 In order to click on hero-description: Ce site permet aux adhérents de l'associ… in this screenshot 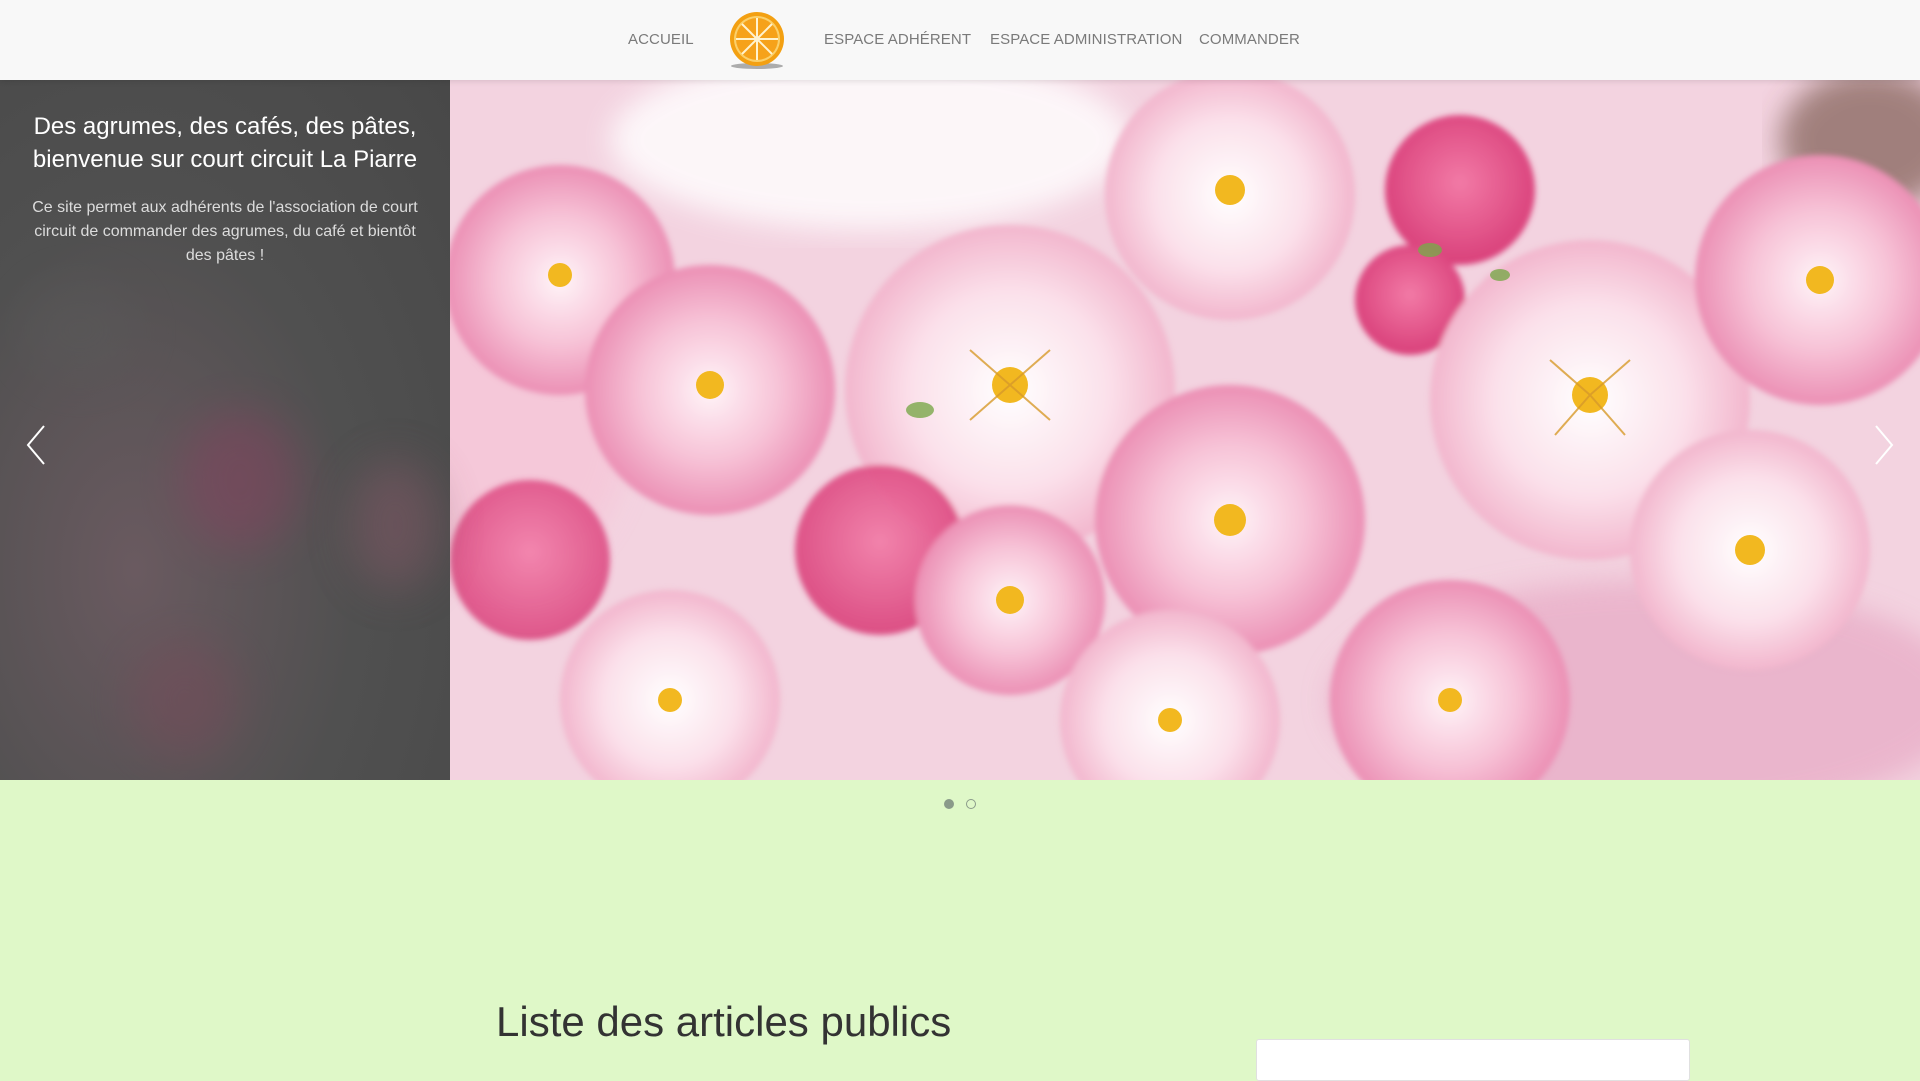, I will do `click(225, 231)`.